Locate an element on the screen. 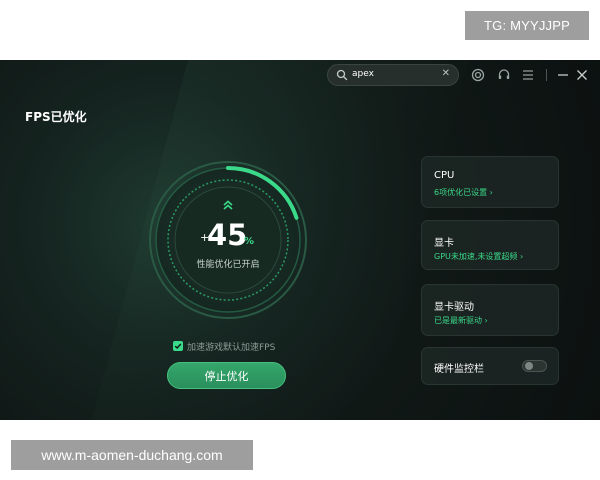  gpu-driver-card-status: 已是最新驱动 › is located at coordinates (461, 320).